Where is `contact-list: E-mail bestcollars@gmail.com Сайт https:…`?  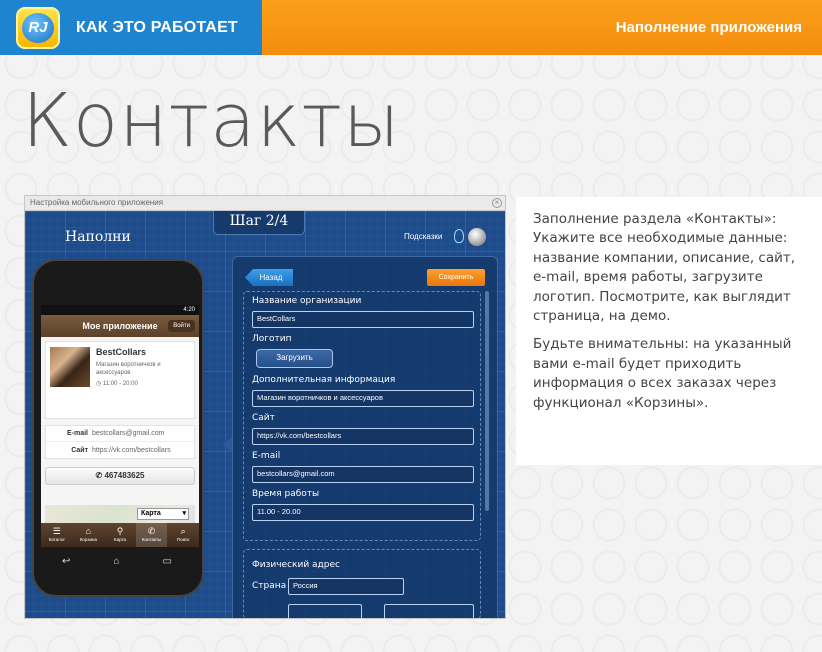
contact-list: E-mail bestcollars@gmail.com Сайт https:… is located at coordinates (120, 442).